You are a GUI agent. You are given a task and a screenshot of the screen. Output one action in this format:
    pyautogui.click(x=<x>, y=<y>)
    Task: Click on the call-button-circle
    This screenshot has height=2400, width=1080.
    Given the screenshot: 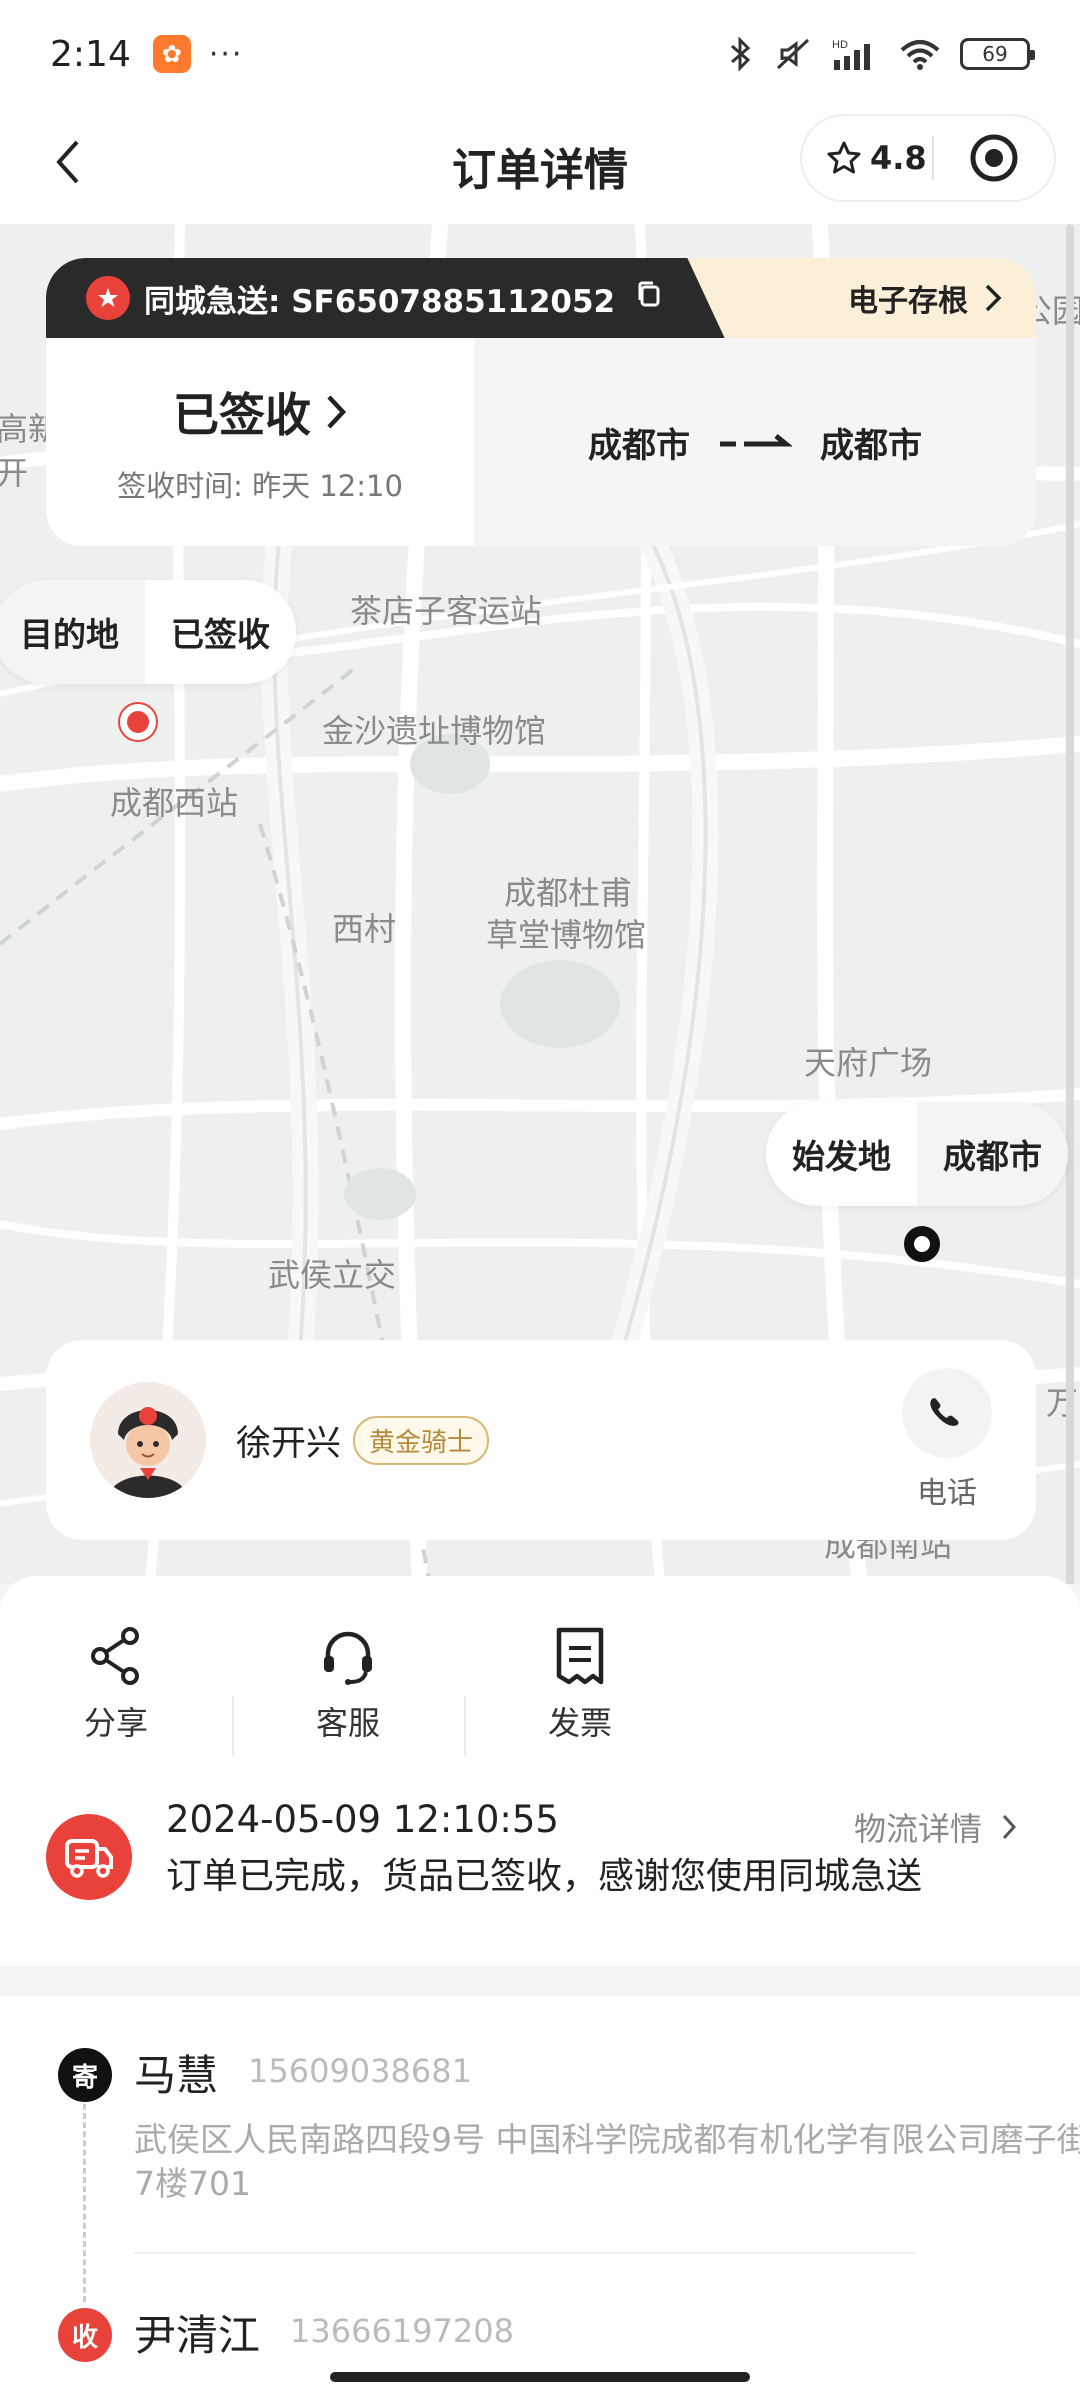 What is the action you would take?
    pyautogui.click(x=947, y=1413)
    